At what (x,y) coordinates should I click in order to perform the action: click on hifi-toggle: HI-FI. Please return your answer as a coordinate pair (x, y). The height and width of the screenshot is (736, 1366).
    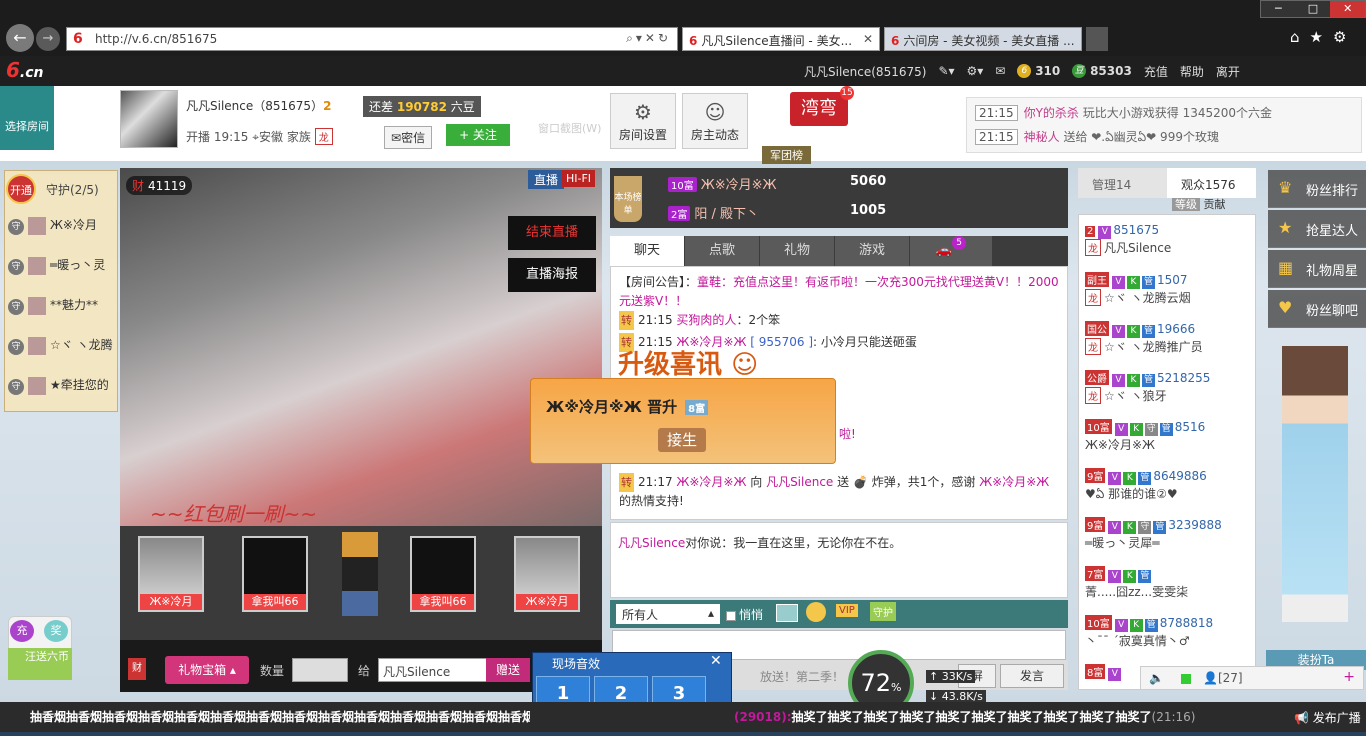
    Looking at the image, I should click on (579, 178).